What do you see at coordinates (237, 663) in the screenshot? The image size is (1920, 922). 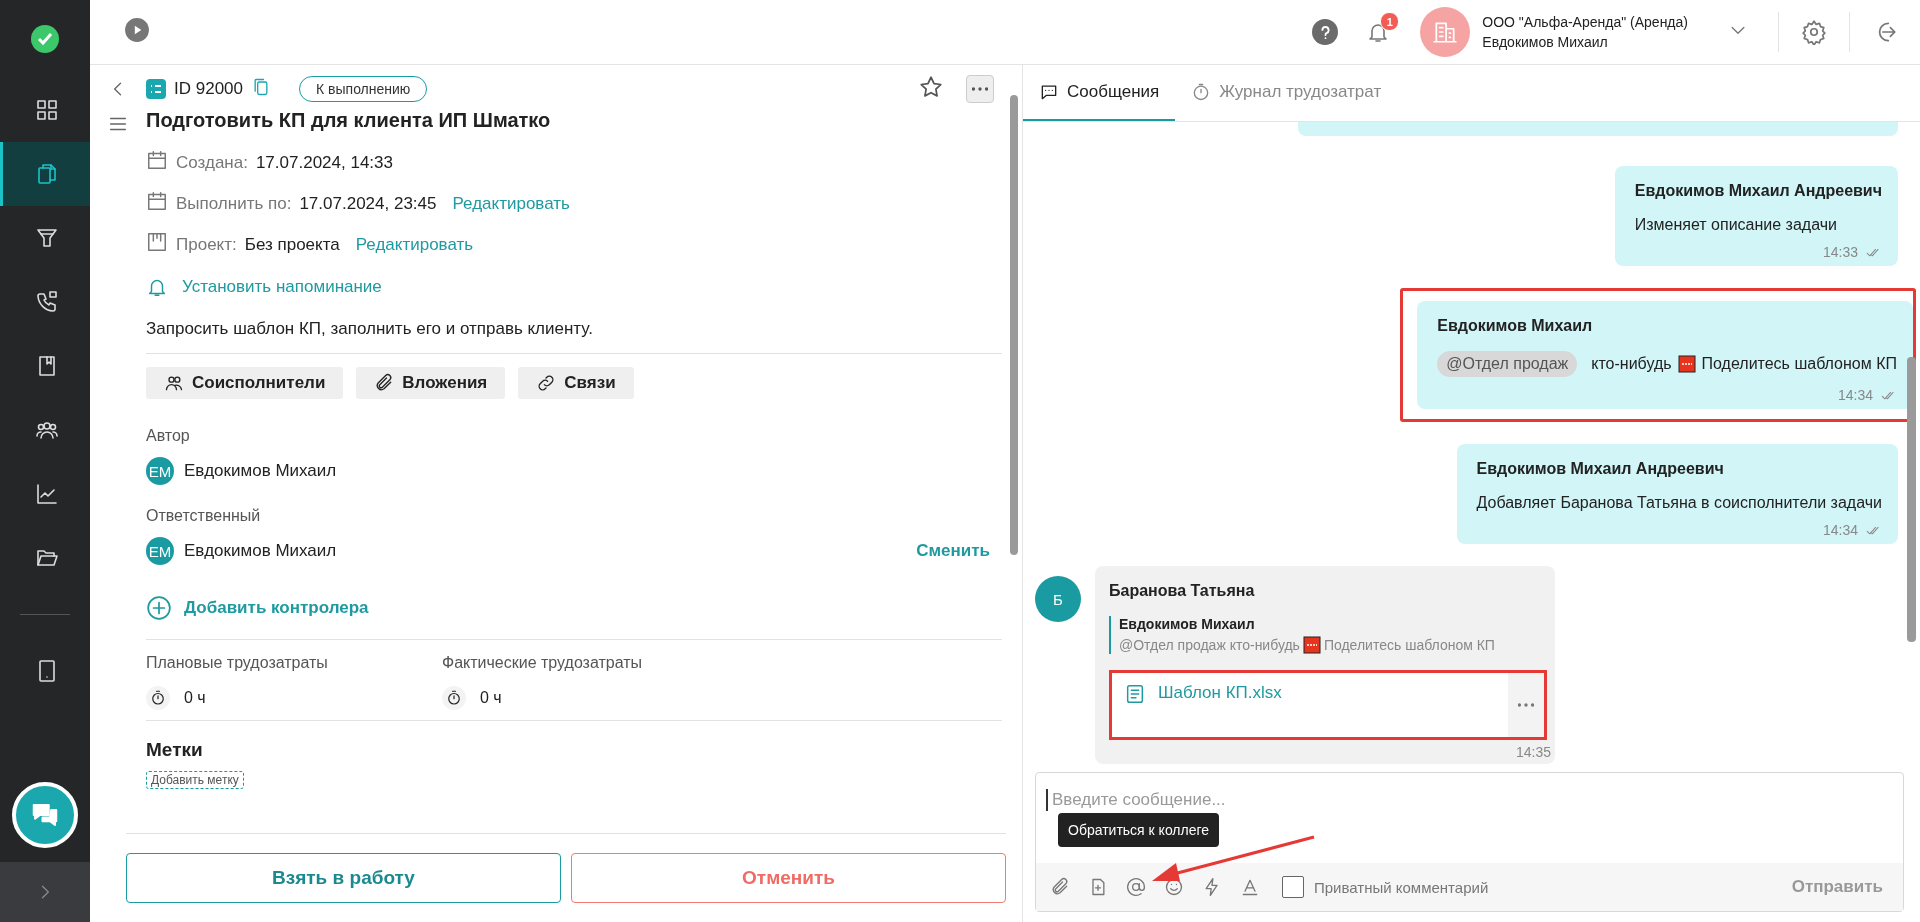 I see `effort-label: Плановые трудозатраты` at bounding box center [237, 663].